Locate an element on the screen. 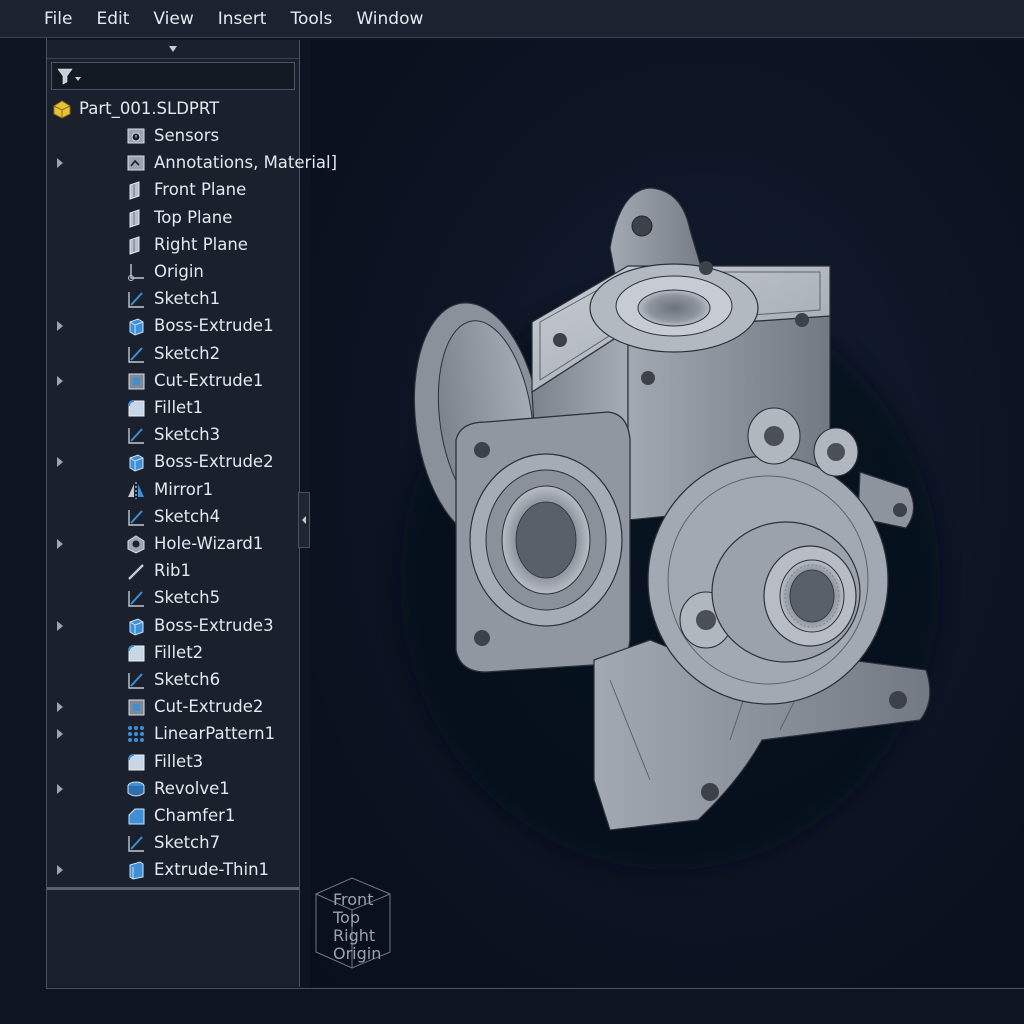 This screenshot has height=1024, width=1024. tree-item: Sketch4 is located at coordinates (173, 517).